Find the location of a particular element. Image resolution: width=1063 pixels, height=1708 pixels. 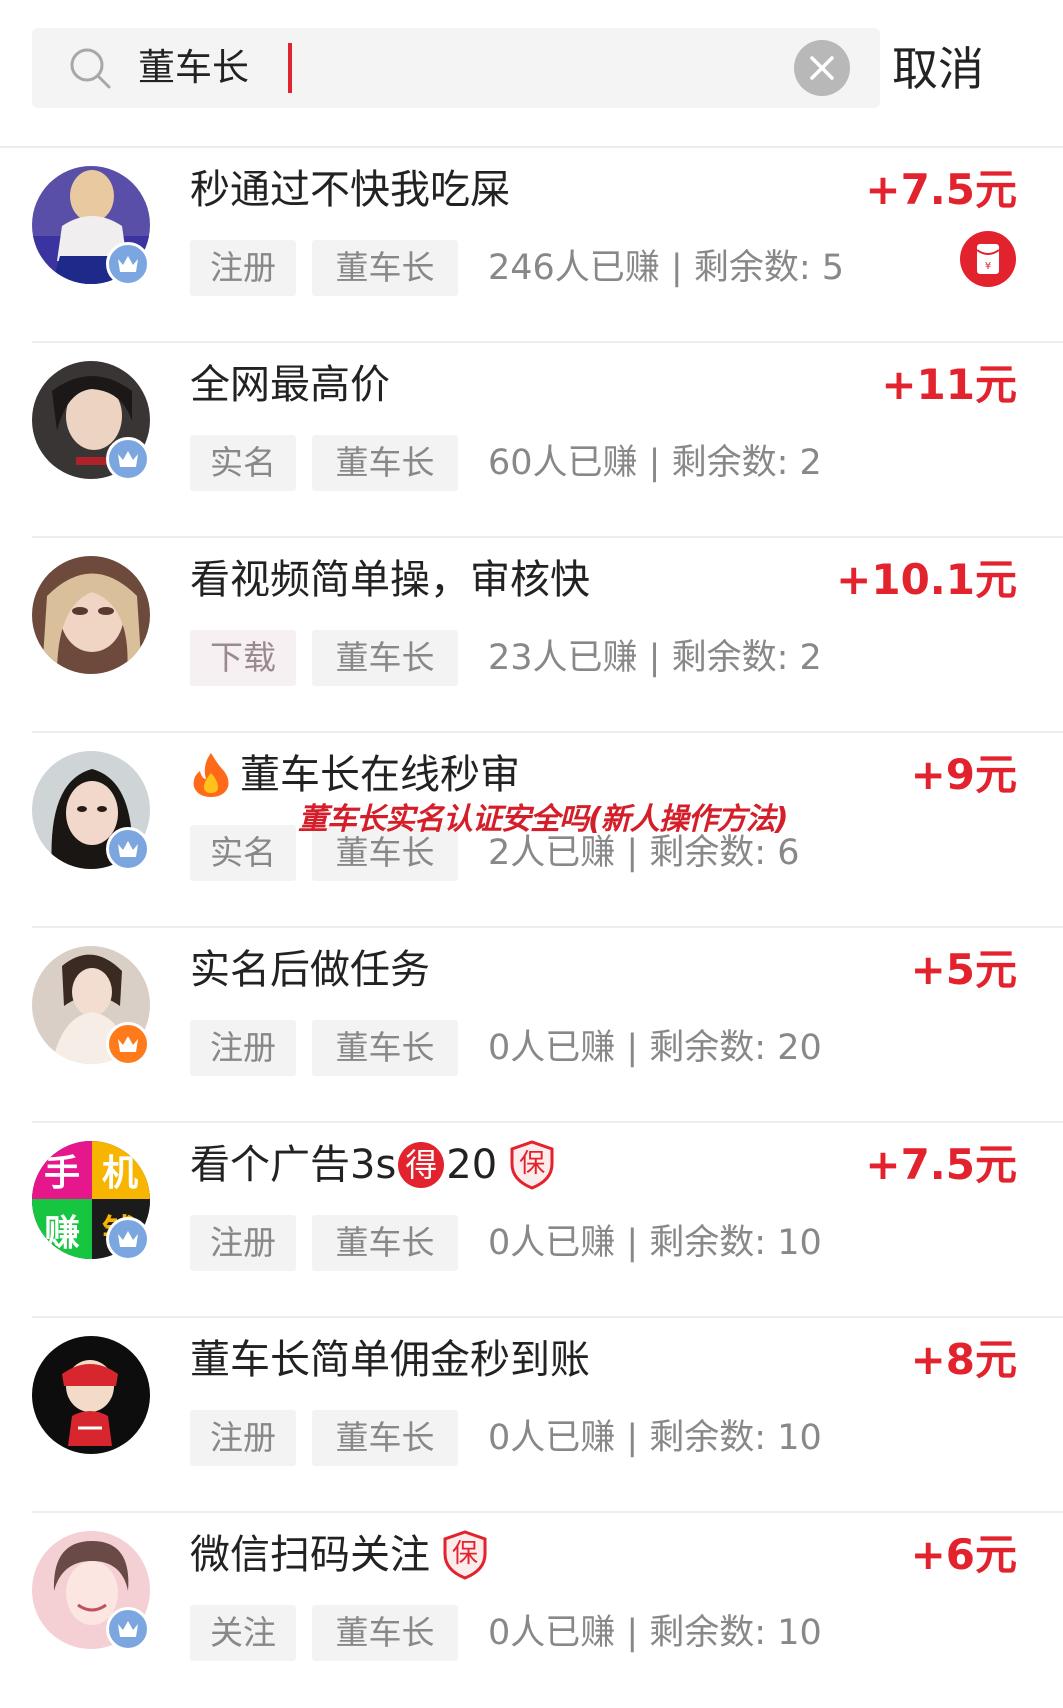

task-type-tag: 关注 is located at coordinates (243, 1633).